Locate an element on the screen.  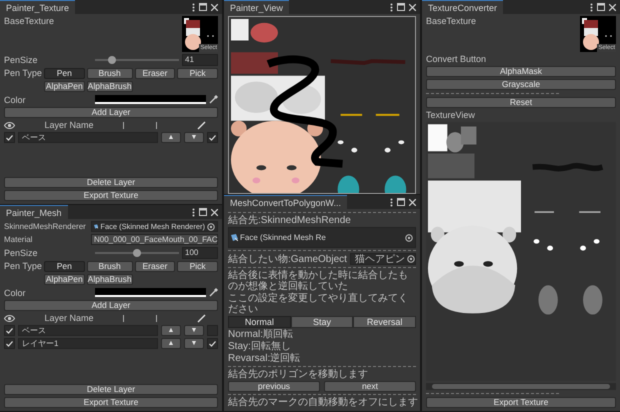
nav-button: previous is located at coordinates (274, 386).